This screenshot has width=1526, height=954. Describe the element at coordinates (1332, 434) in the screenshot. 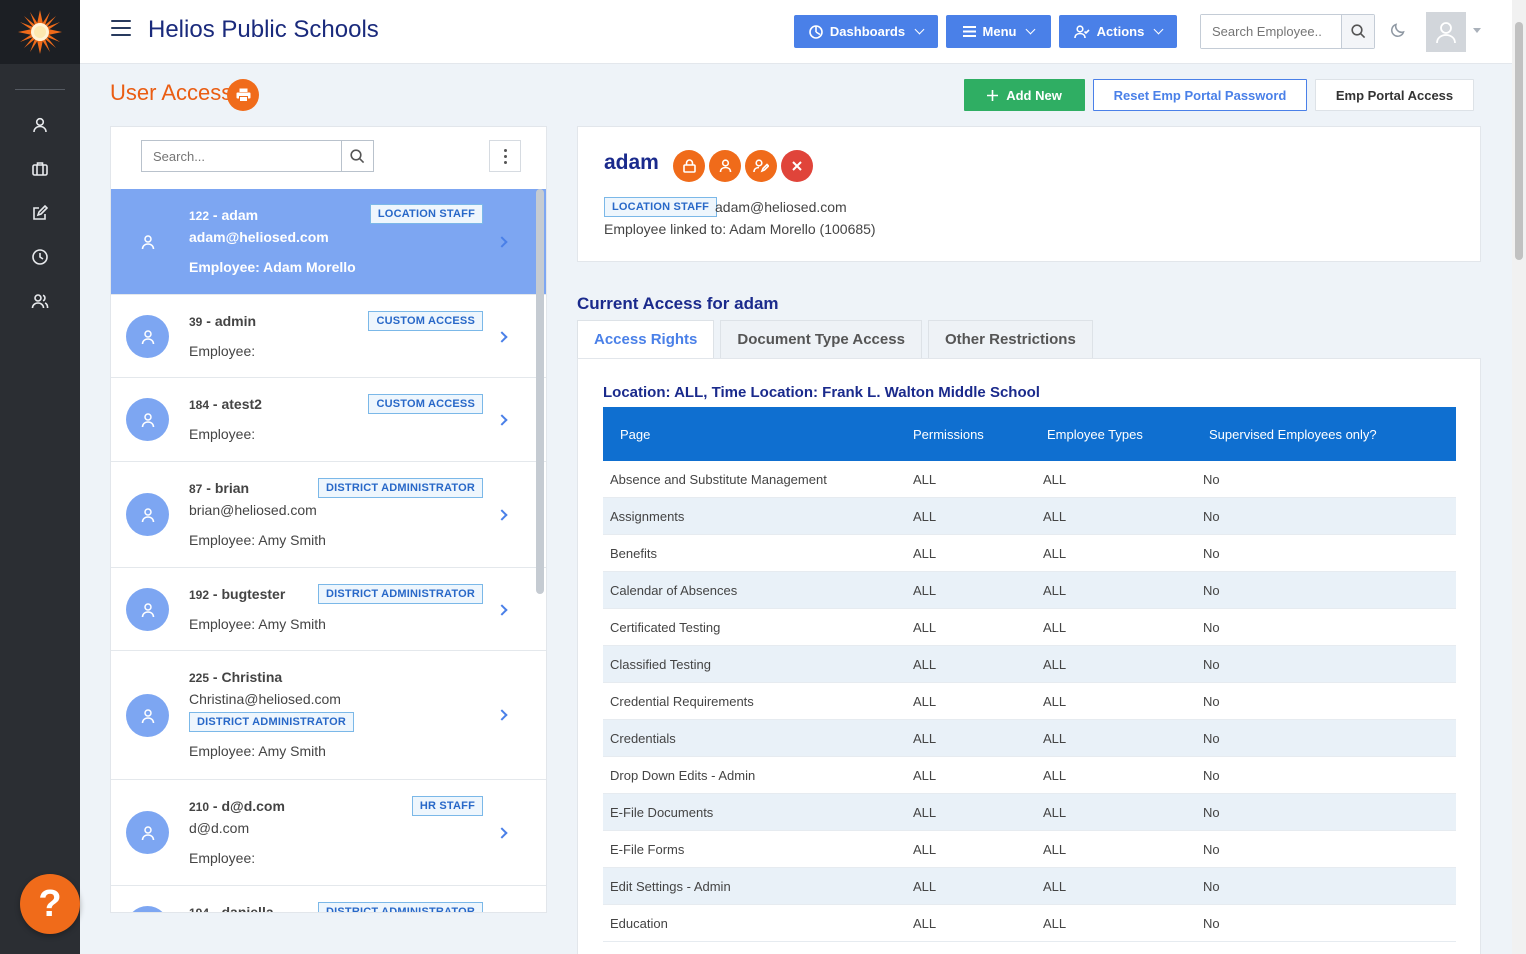

I see `column-header: Supervised Employees only?` at that location.